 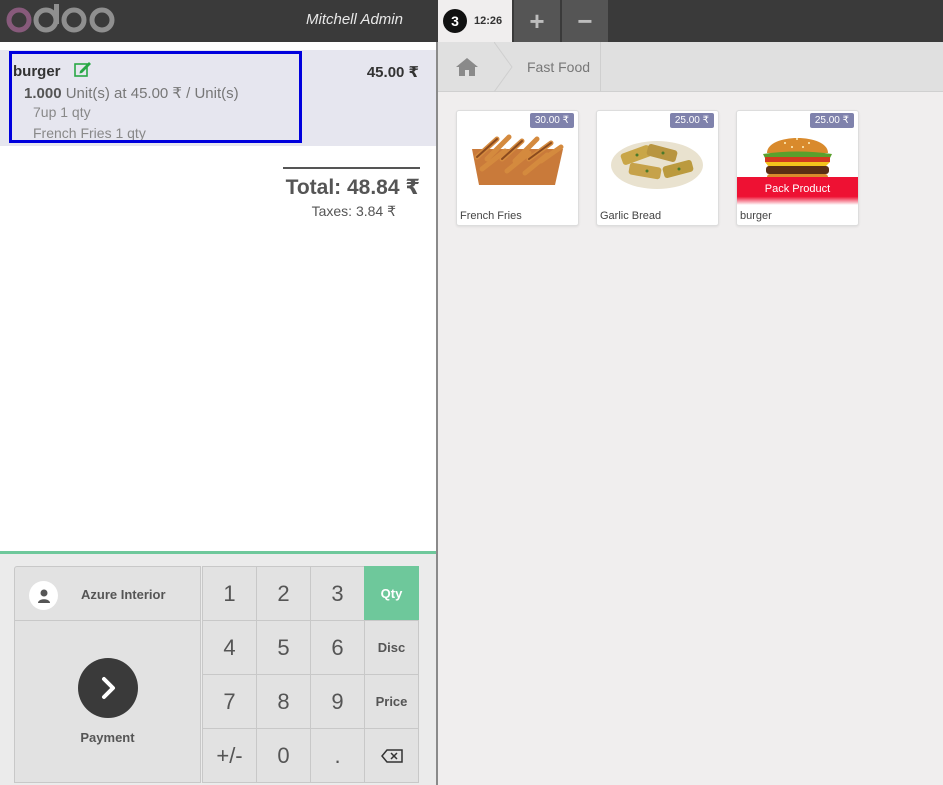 I want to click on order-line-info: 1.000 Unit(s) at 45.00 ₹ / Unit(s), so click(x=131, y=93).